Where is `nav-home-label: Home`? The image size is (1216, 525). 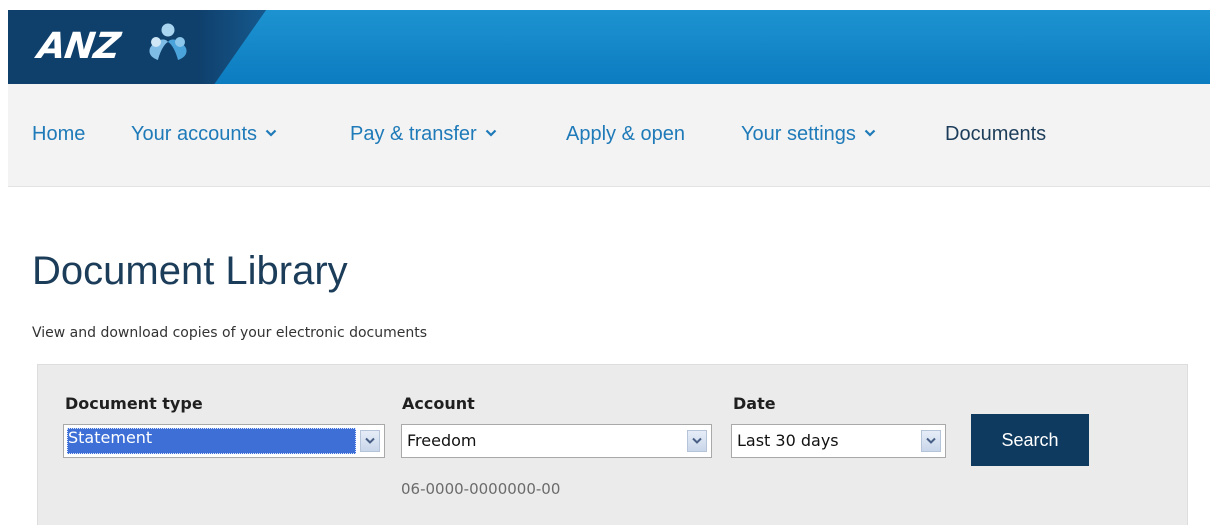 nav-home-label: Home is located at coordinates (59, 134).